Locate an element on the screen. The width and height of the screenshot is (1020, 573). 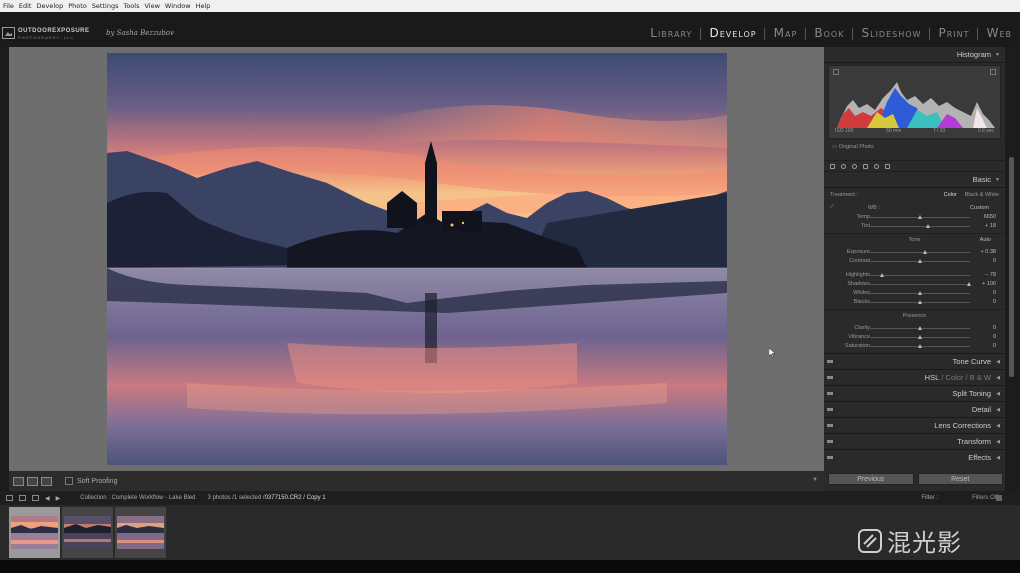
color-tab: Color is located at coordinates (955, 377).